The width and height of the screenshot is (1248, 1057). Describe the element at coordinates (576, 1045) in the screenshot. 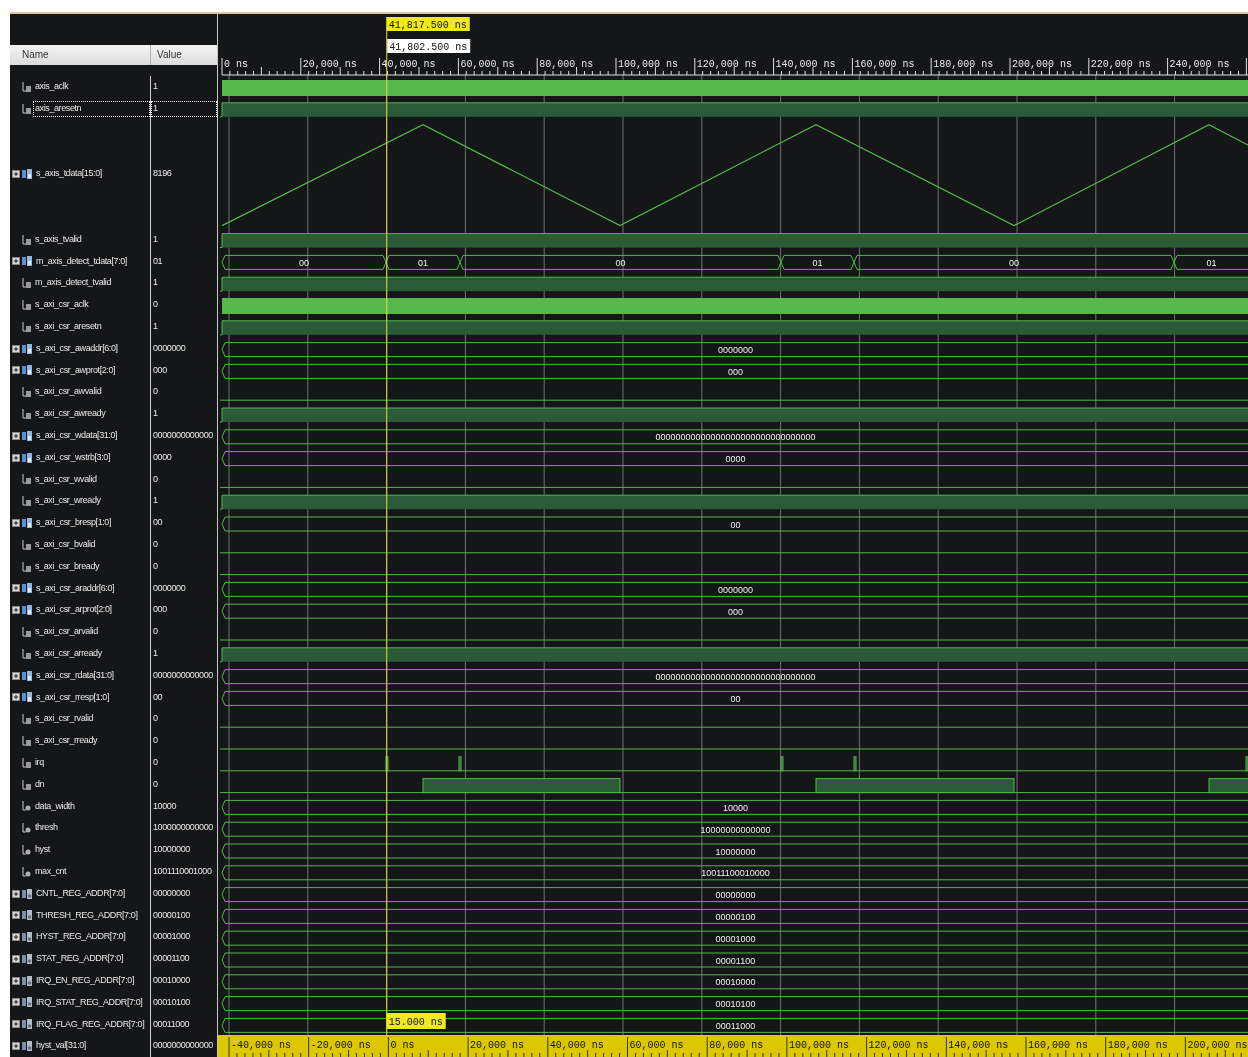

I see `relative-ruler-label: 40,000 ns` at that location.